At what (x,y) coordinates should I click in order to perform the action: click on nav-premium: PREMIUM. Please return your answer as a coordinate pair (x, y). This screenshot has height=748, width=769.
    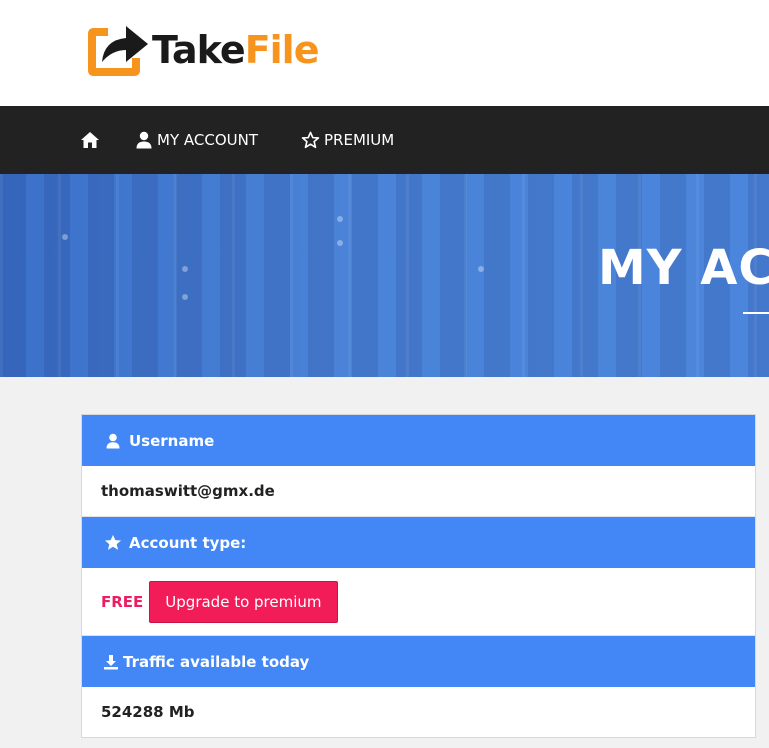
    Looking at the image, I should click on (347, 140).